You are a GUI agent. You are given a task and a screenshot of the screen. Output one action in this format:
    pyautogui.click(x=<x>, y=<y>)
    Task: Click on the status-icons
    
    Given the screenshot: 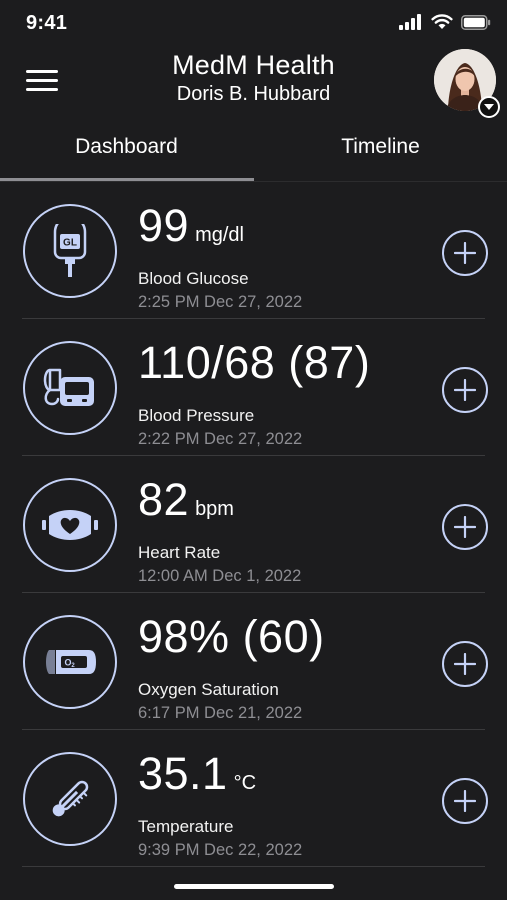 What is the action you would take?
    pyautogui.click(x=445, y=22)
    